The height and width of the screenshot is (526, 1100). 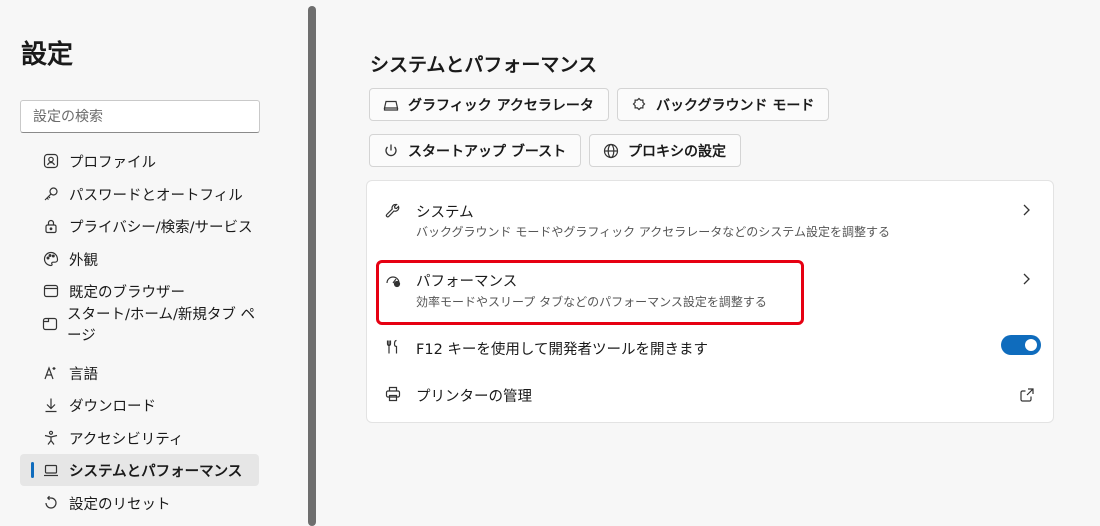 I want to click on download-icon, so click(x=51, y=405).